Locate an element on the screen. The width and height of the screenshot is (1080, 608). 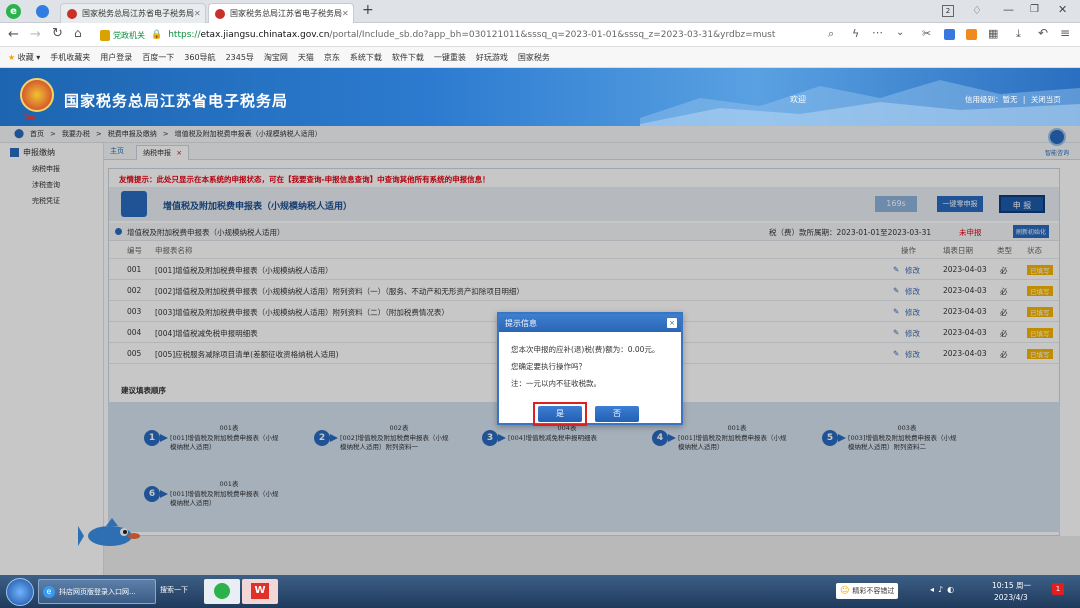
browser-tab-1: 国家税务总局江苏省电子税务局 ✕ is located at coordinates (133, 13).